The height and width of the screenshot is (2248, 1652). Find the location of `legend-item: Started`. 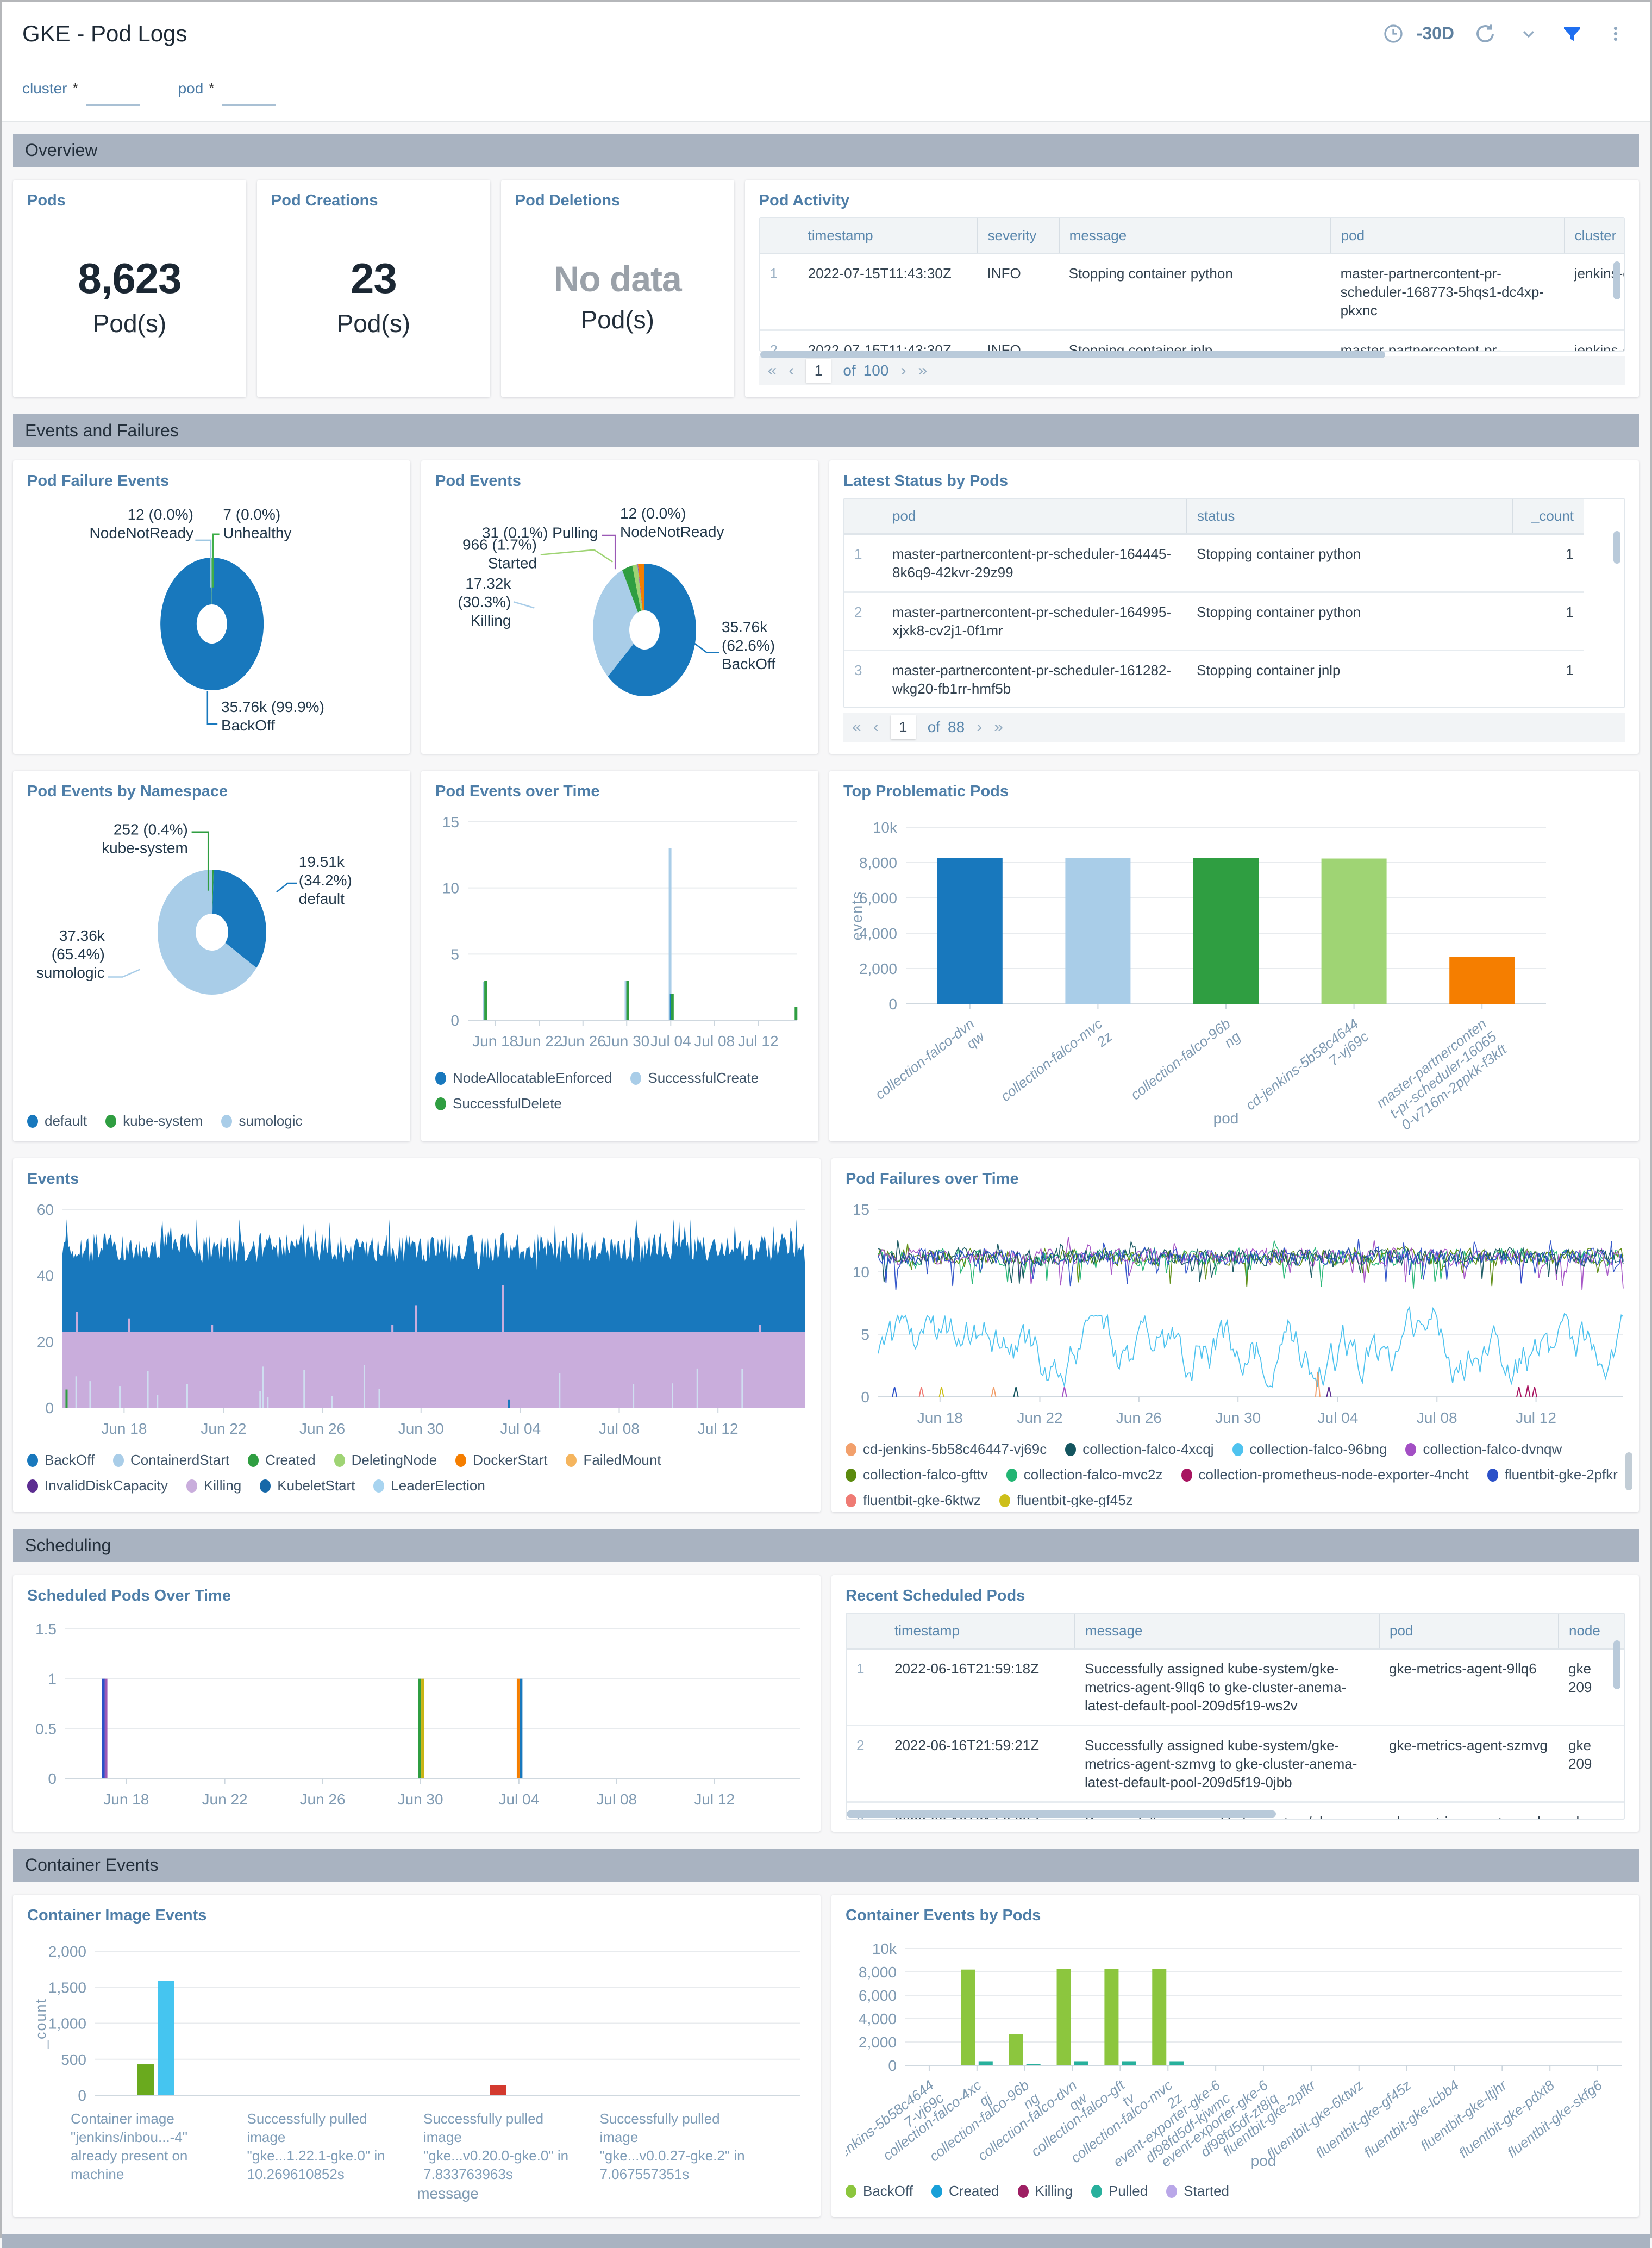

legend-item: Started is located at coordinates (1197, 2191).